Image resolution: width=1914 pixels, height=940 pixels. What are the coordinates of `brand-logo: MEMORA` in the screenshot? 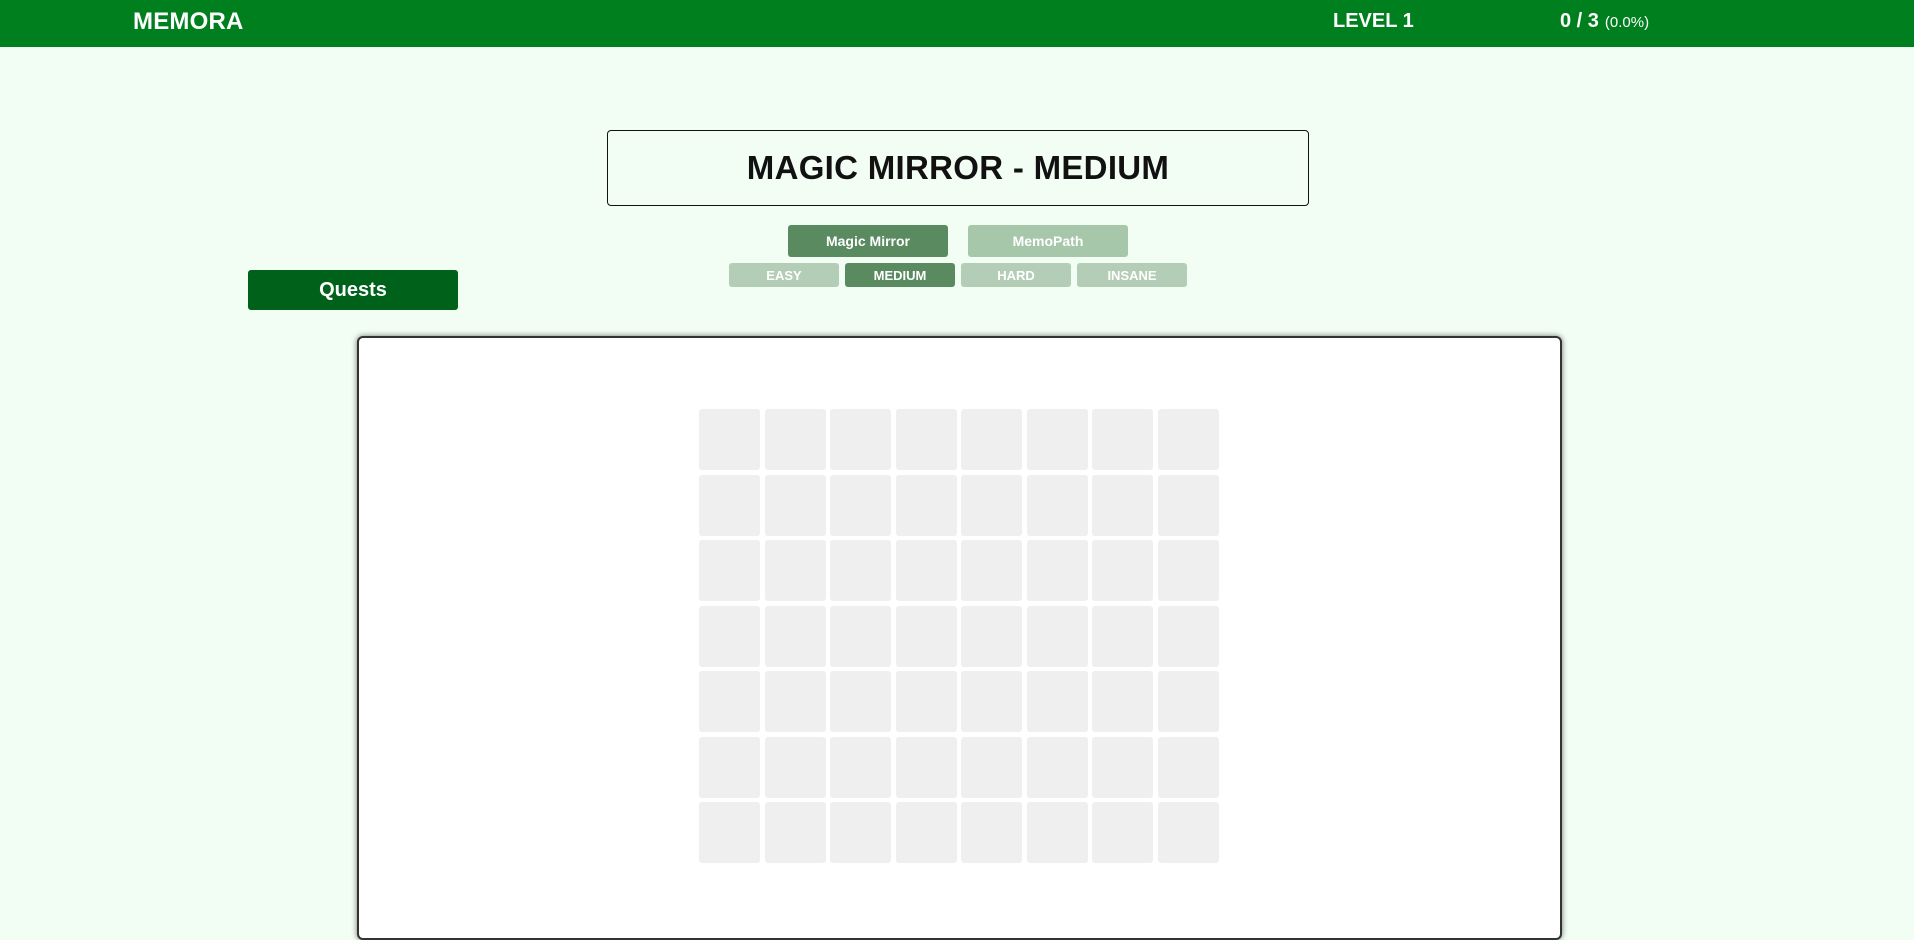 It's located at (188, 22).